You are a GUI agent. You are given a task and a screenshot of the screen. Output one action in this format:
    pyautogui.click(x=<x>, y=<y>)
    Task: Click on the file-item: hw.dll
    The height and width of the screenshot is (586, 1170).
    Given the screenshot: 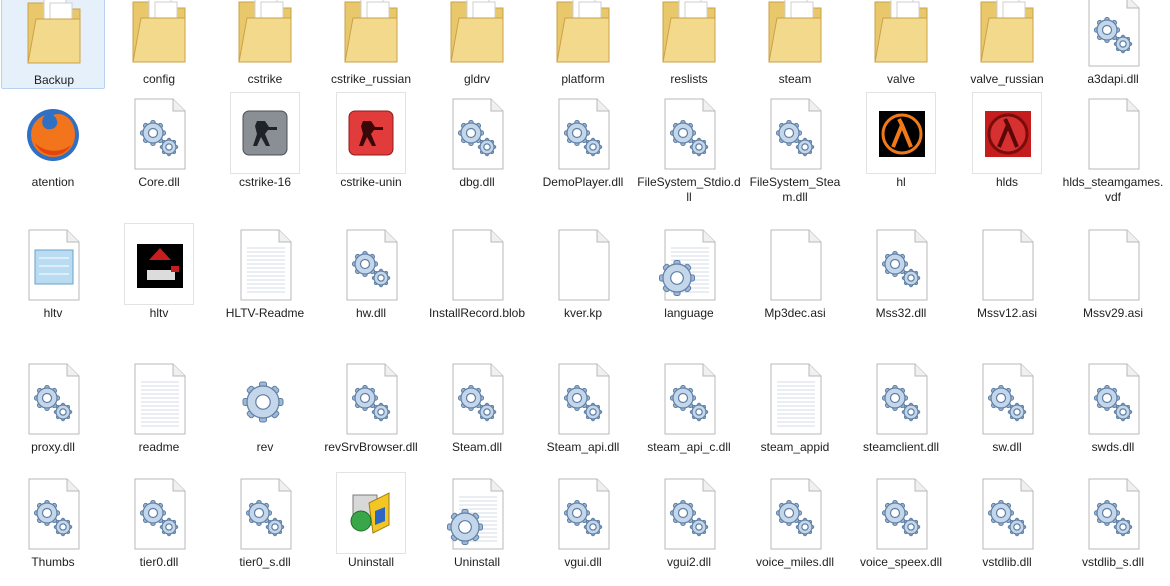 What is the action you would take?
    pyautogui.click(x=371, y=280)
    